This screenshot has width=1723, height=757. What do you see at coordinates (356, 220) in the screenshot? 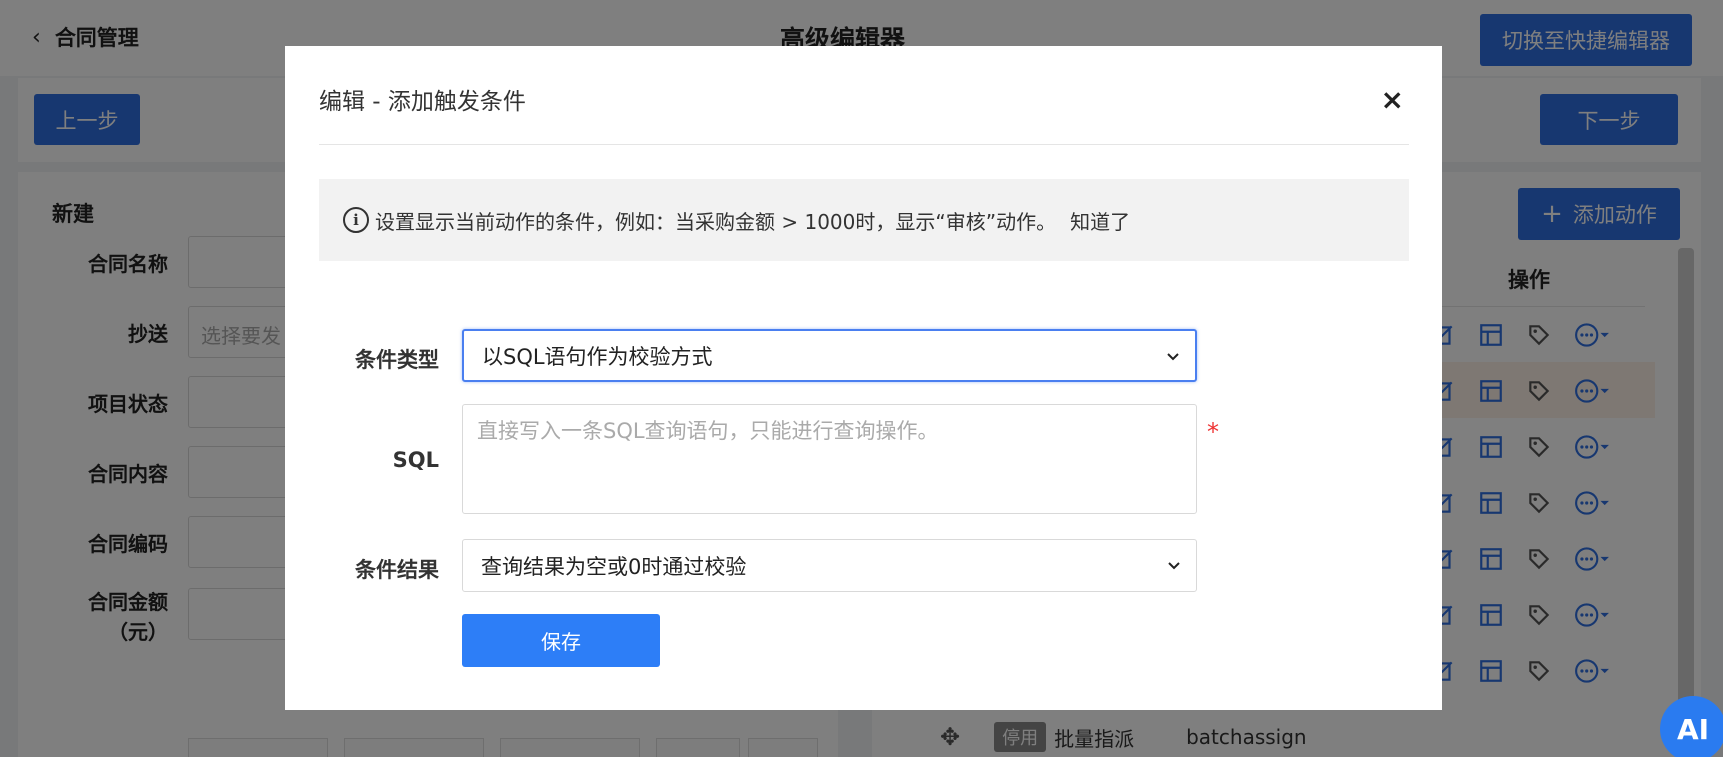
I see `info-icon: i` at bounding box center [356, 220].